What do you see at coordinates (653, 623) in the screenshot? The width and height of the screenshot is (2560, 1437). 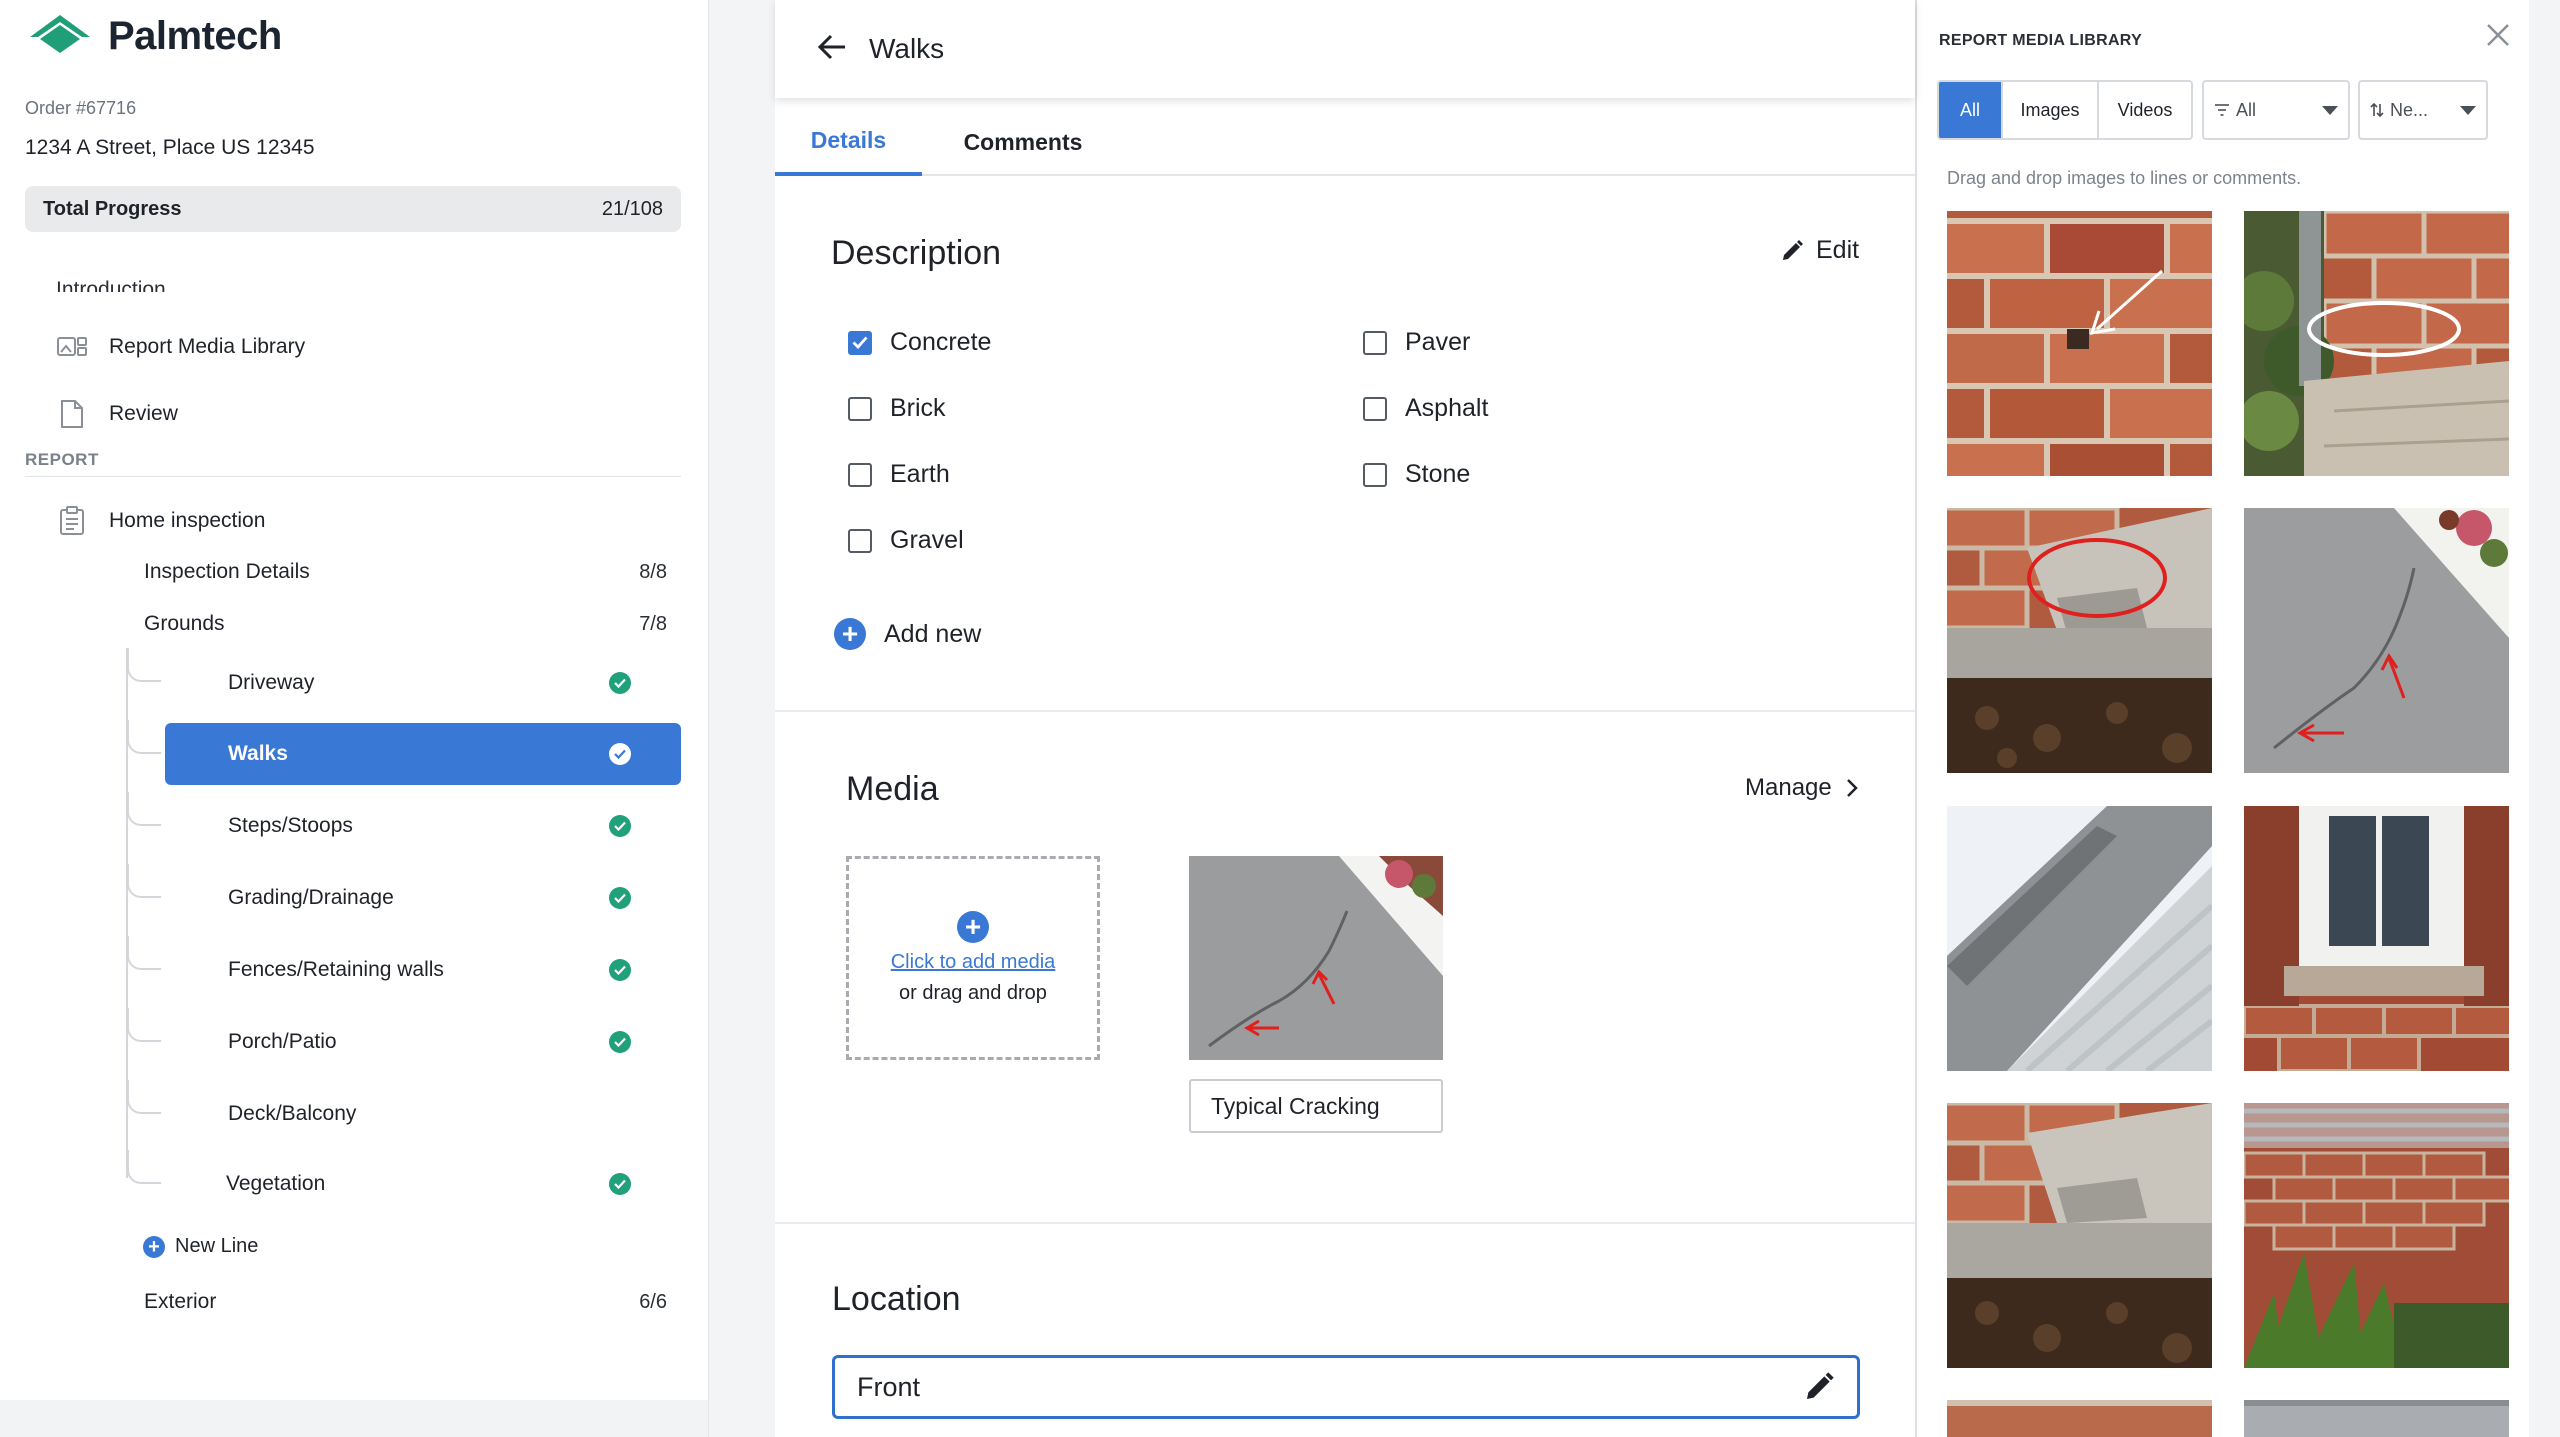 I see `tree-group-count: 7/8` at bounding box center [653, 623].